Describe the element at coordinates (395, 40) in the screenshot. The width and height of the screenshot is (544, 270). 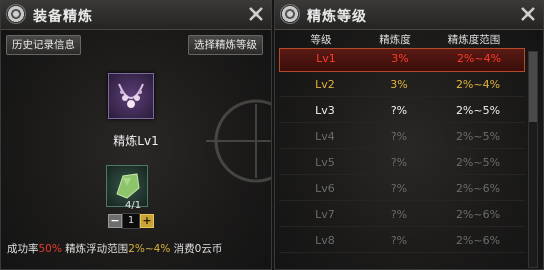
I see `header-degree: 精炼度` at that location.